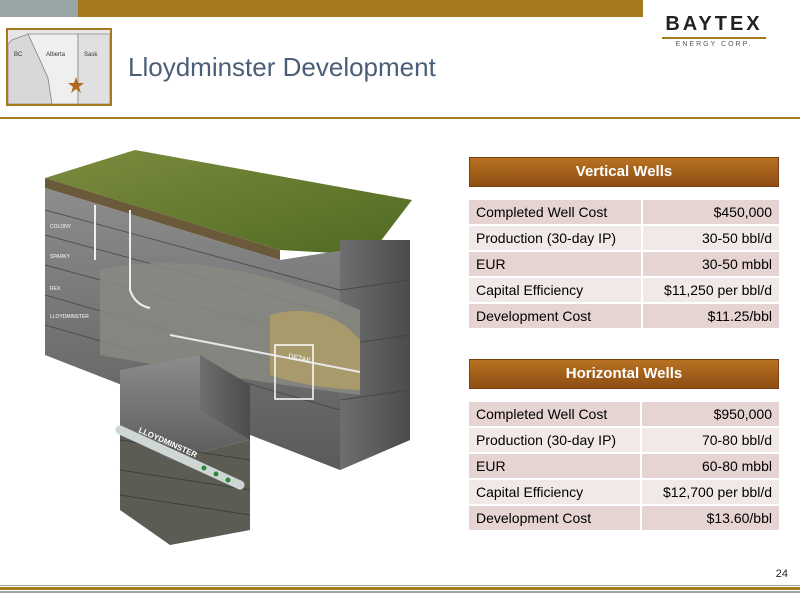 The width and height of the screenshot is (800, 600). Describe the element at coordinates (709, 316) in the screenshot. I see `row-value: $11.25/bbl` at that location.